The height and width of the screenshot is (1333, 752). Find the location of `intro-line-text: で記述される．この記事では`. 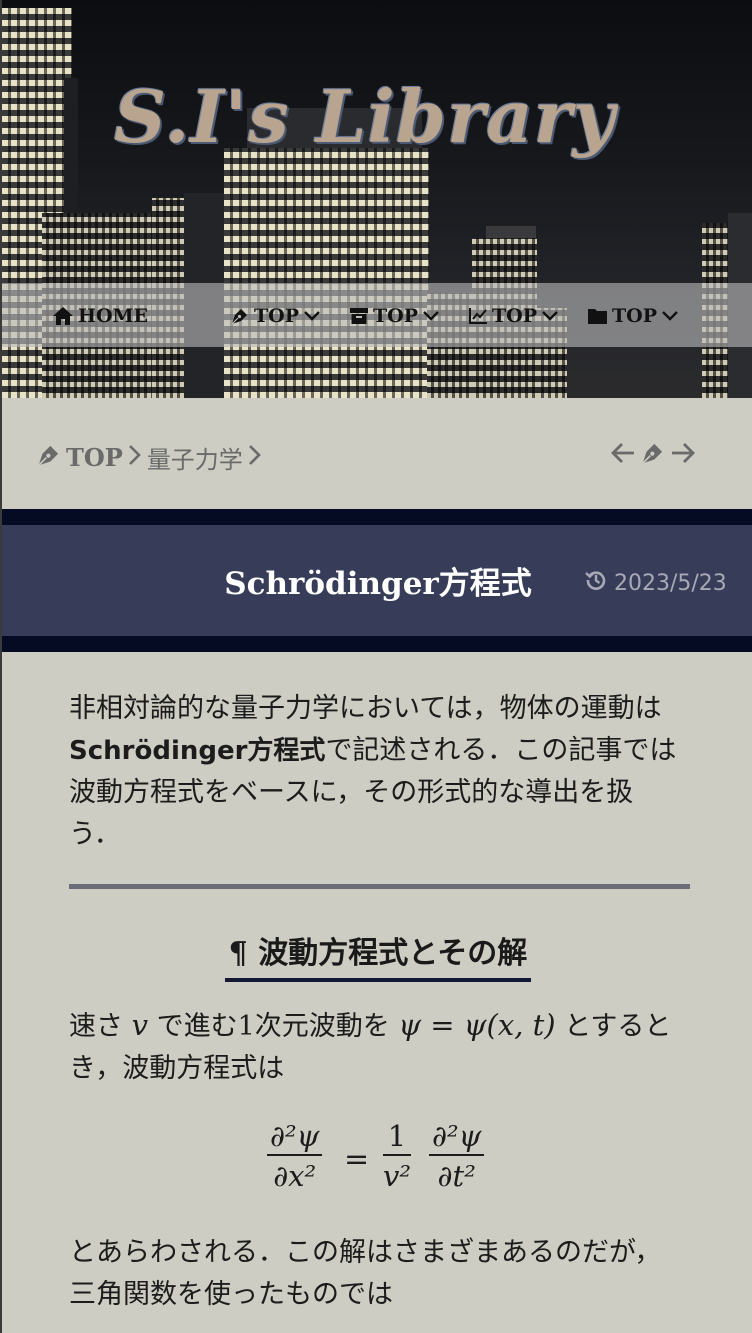

intro-line-text: で記述される．この記事では is located at coordinates (501, 750).